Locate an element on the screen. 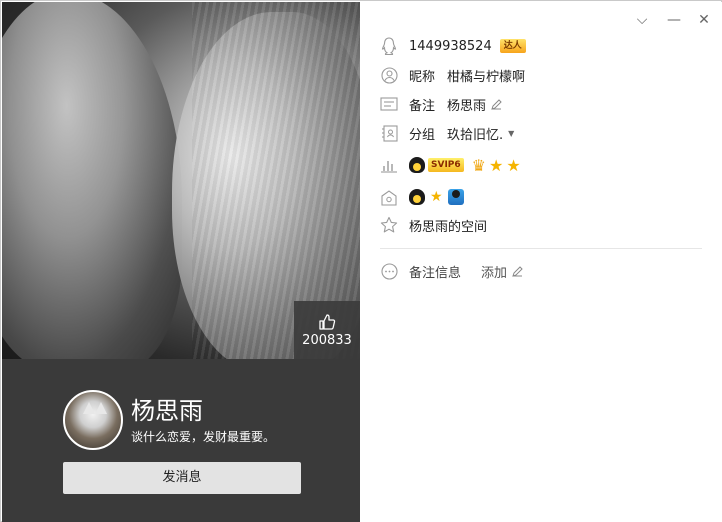  qq-number: 1449938524 is located at coordinates (450, 46).